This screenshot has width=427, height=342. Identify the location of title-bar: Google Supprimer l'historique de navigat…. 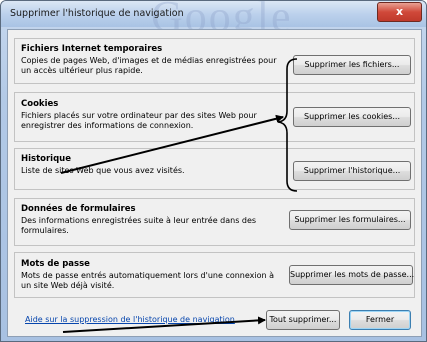
(213, 21).